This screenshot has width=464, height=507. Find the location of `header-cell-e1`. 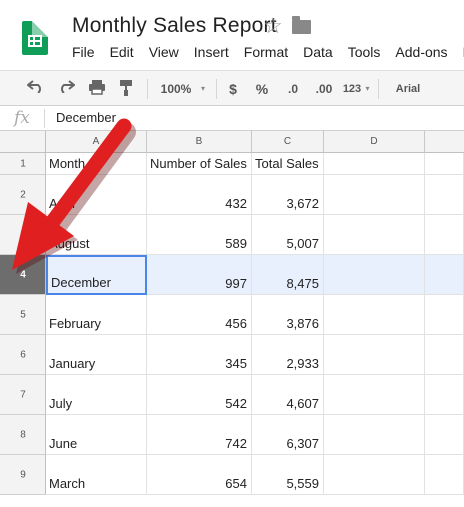

header-cell-e1 is located at coordinates (444, 164).